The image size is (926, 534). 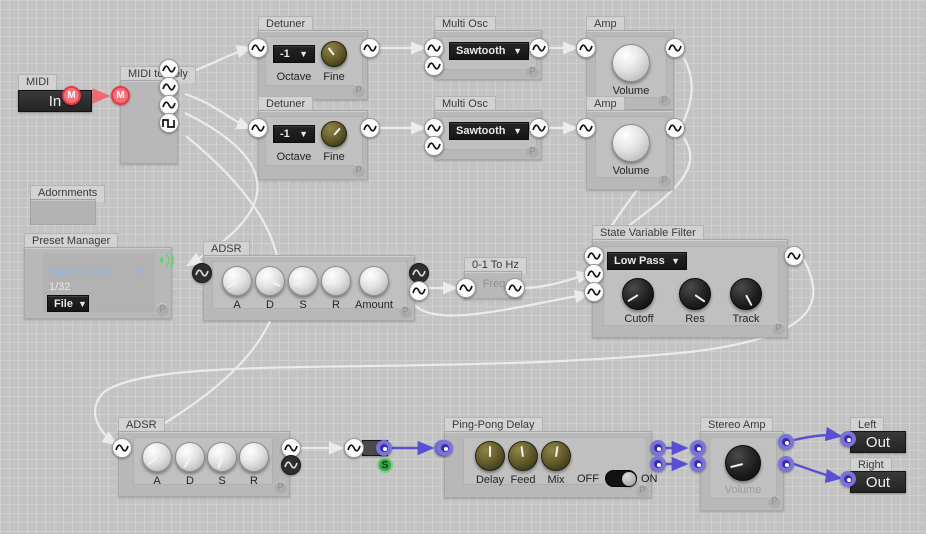 I want to click on stereo-amp-in-port-l, so click(x=698, y=448).